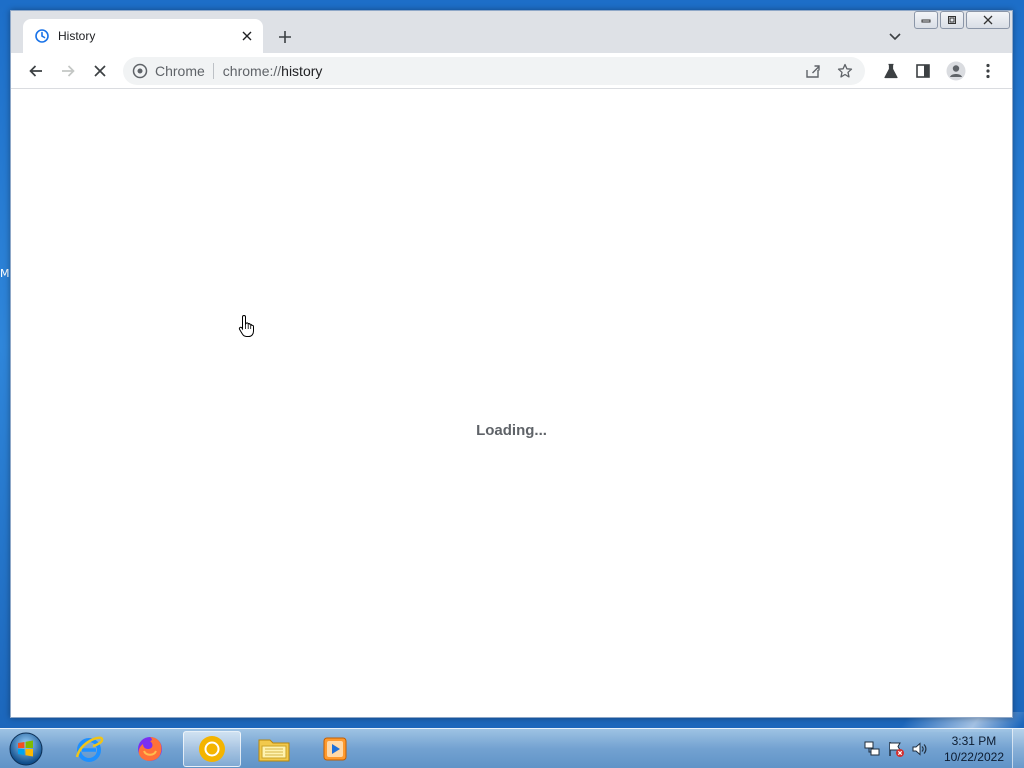 This screenshot has height=768, width=1024. I want to click on clock-date: 10/22/2022, so click(973, 757).